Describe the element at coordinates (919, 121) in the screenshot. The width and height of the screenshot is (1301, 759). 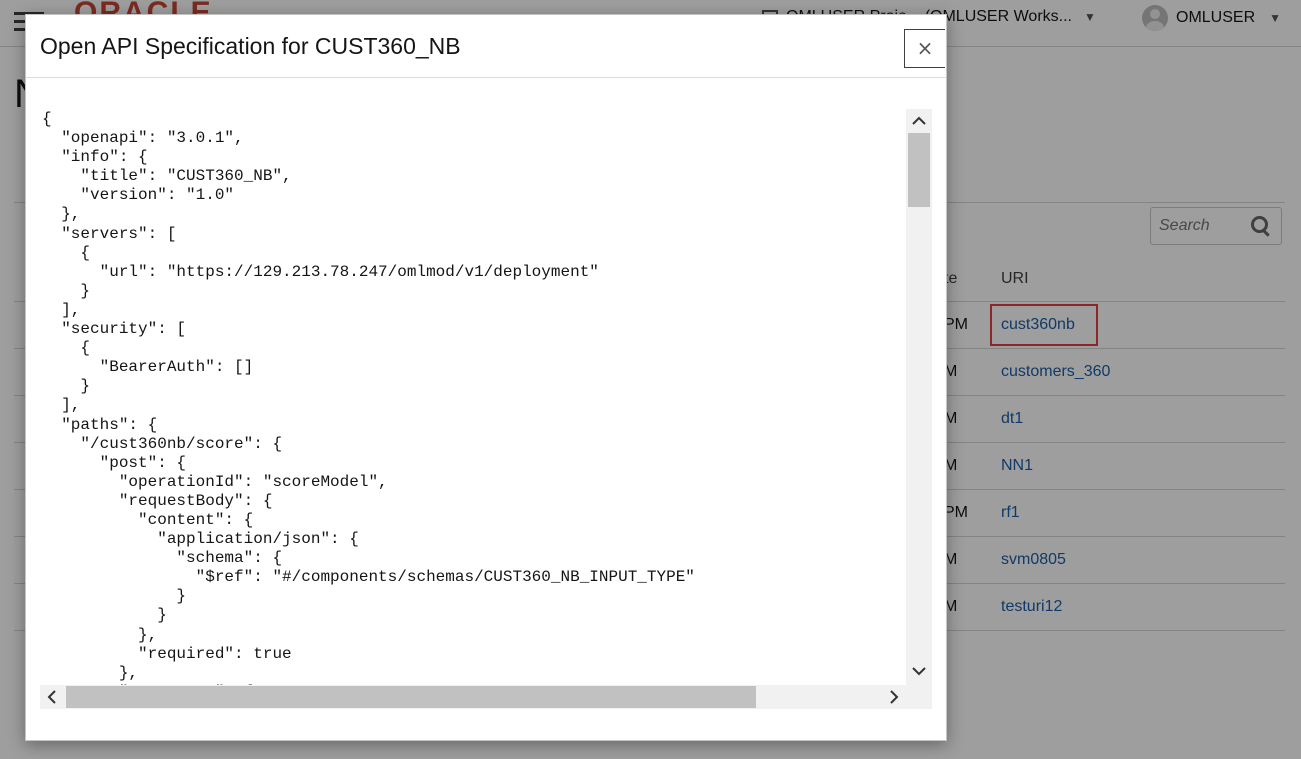
I see `scroll-up-icon` at that location.